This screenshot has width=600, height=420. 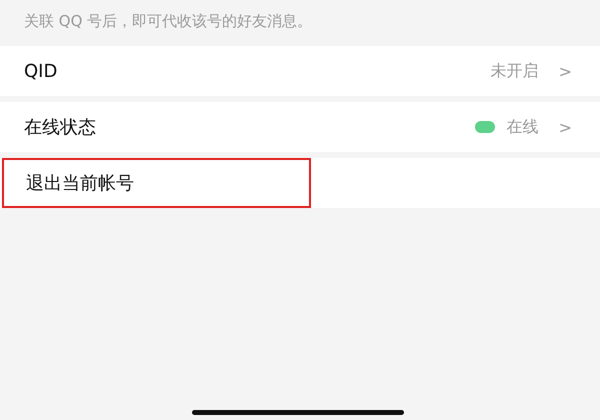 I want to click on hint-text: 关联 QQ 号后，即可代收该号的好友消息。, so click(x=168, y=21).